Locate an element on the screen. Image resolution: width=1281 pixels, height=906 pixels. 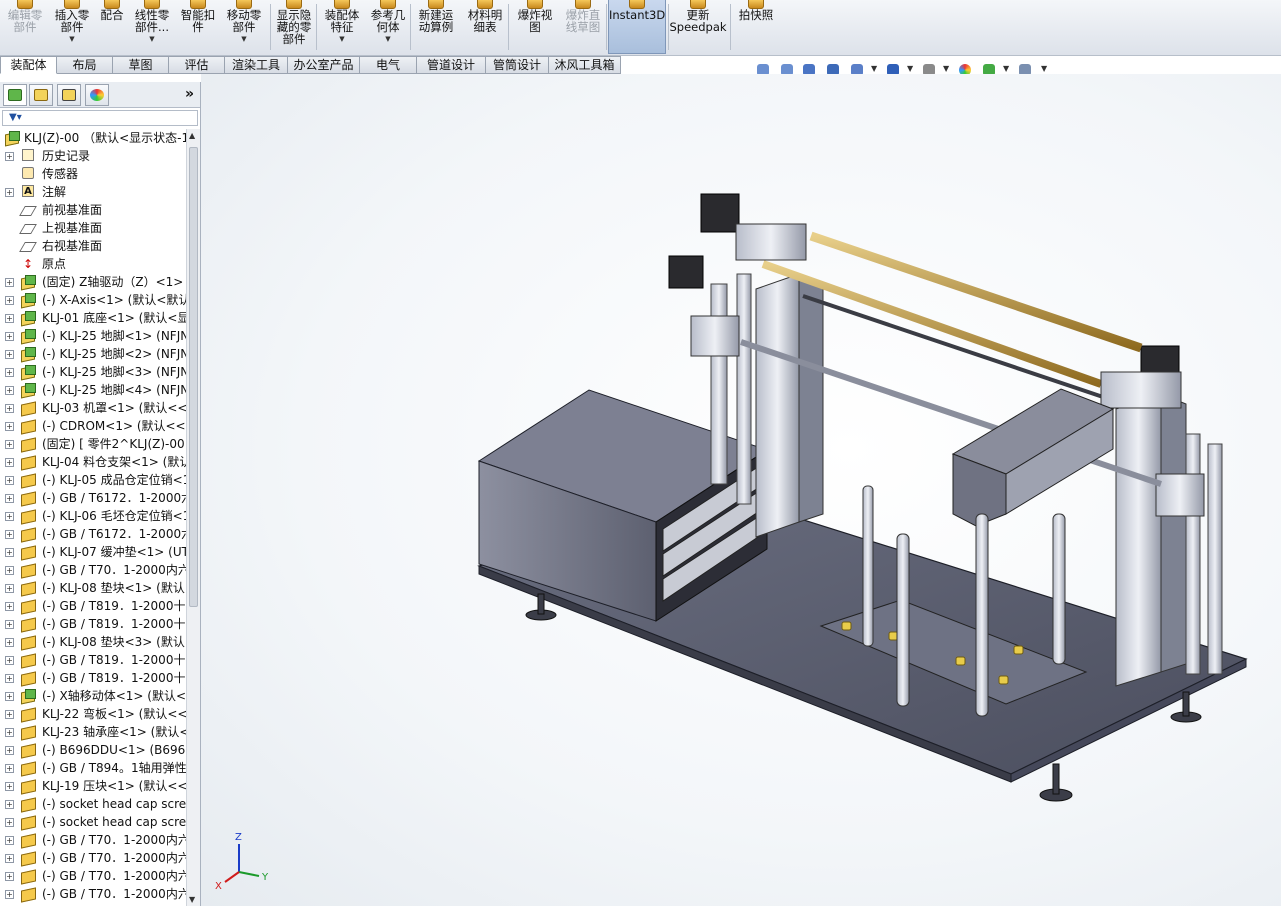
tree-node: + (-) socket head cap screw is located at coordinates (93, 822).